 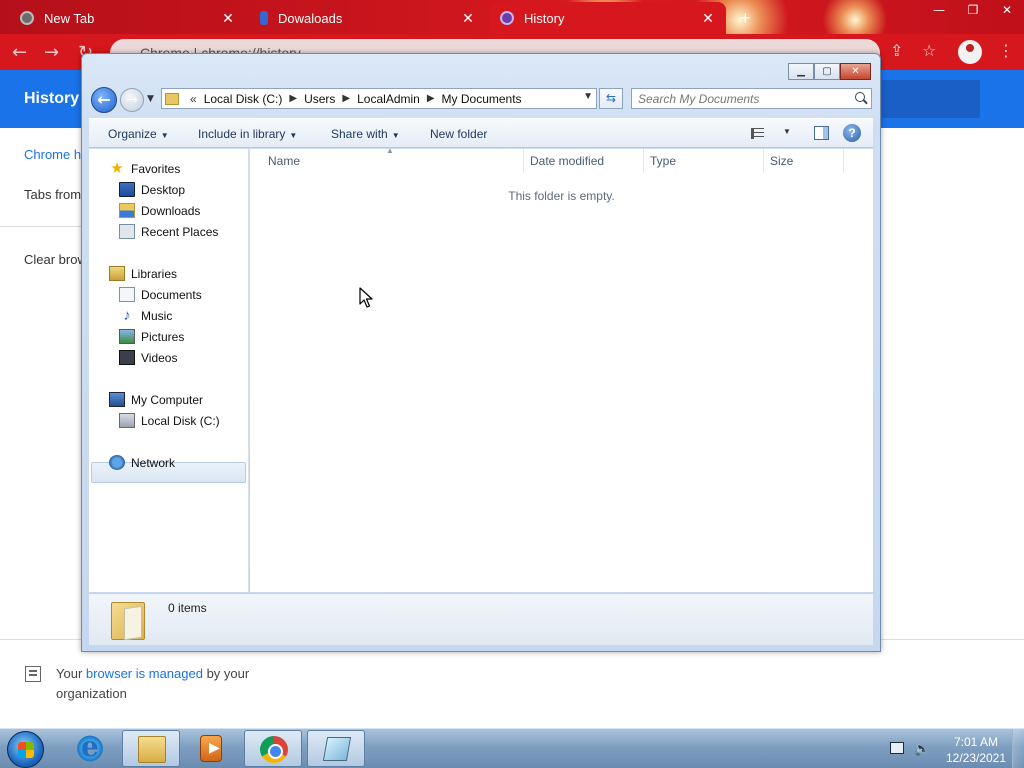 I want to click on close-button: ✕, so click(x=855, y=71).